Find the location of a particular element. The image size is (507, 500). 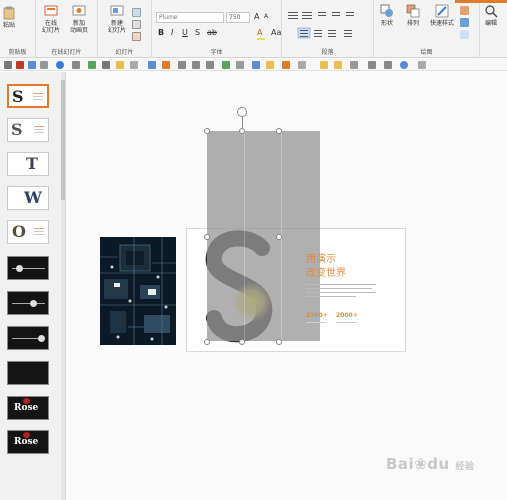

reset-icon is located at coordinates (136, 24).